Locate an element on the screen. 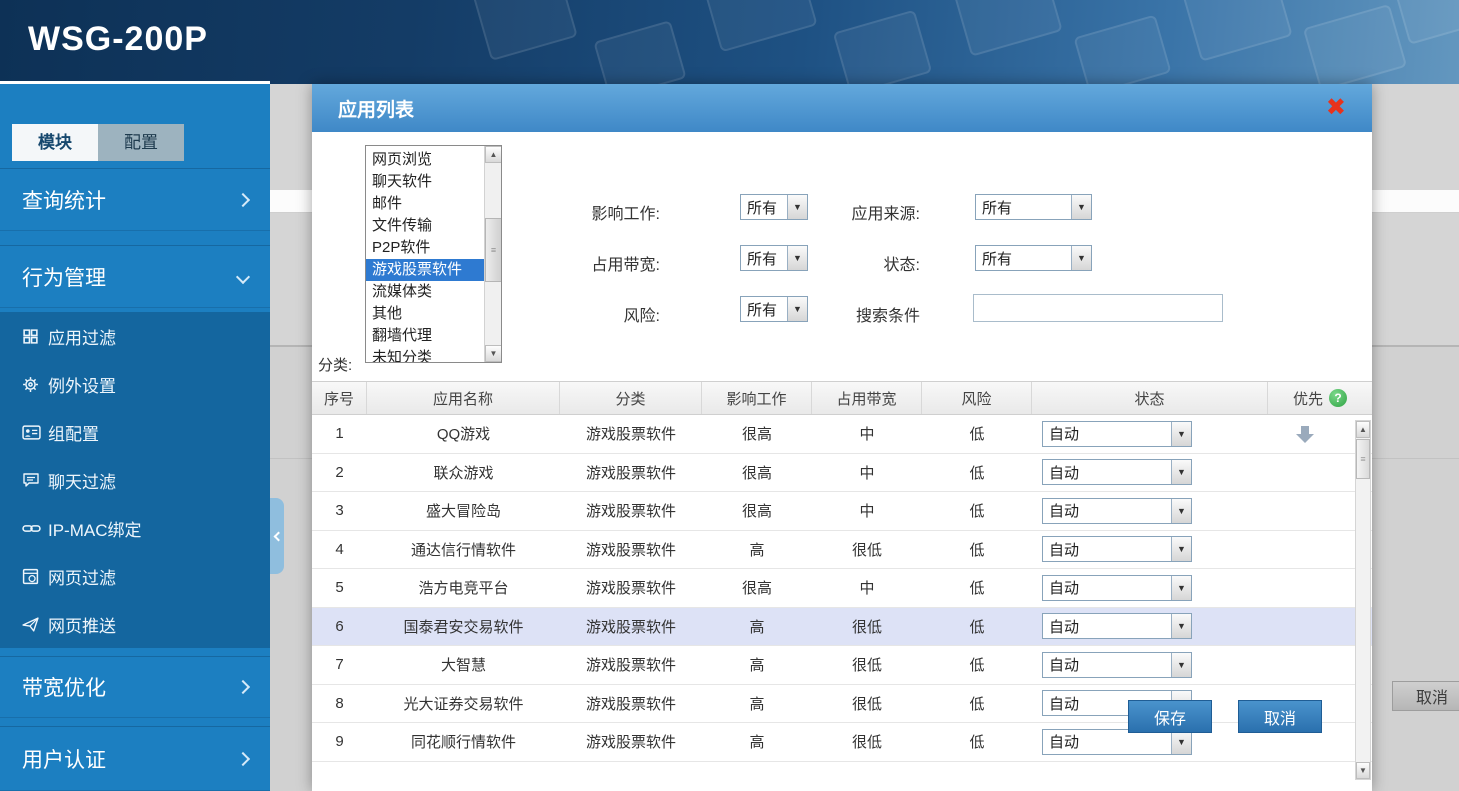 The width and height of the screenshot is (1459, 791). table-row: 6 国泰君安交易软件 游戏股票软件 高 很低 低 自动 ▼ is located at coordinates (842, 626).